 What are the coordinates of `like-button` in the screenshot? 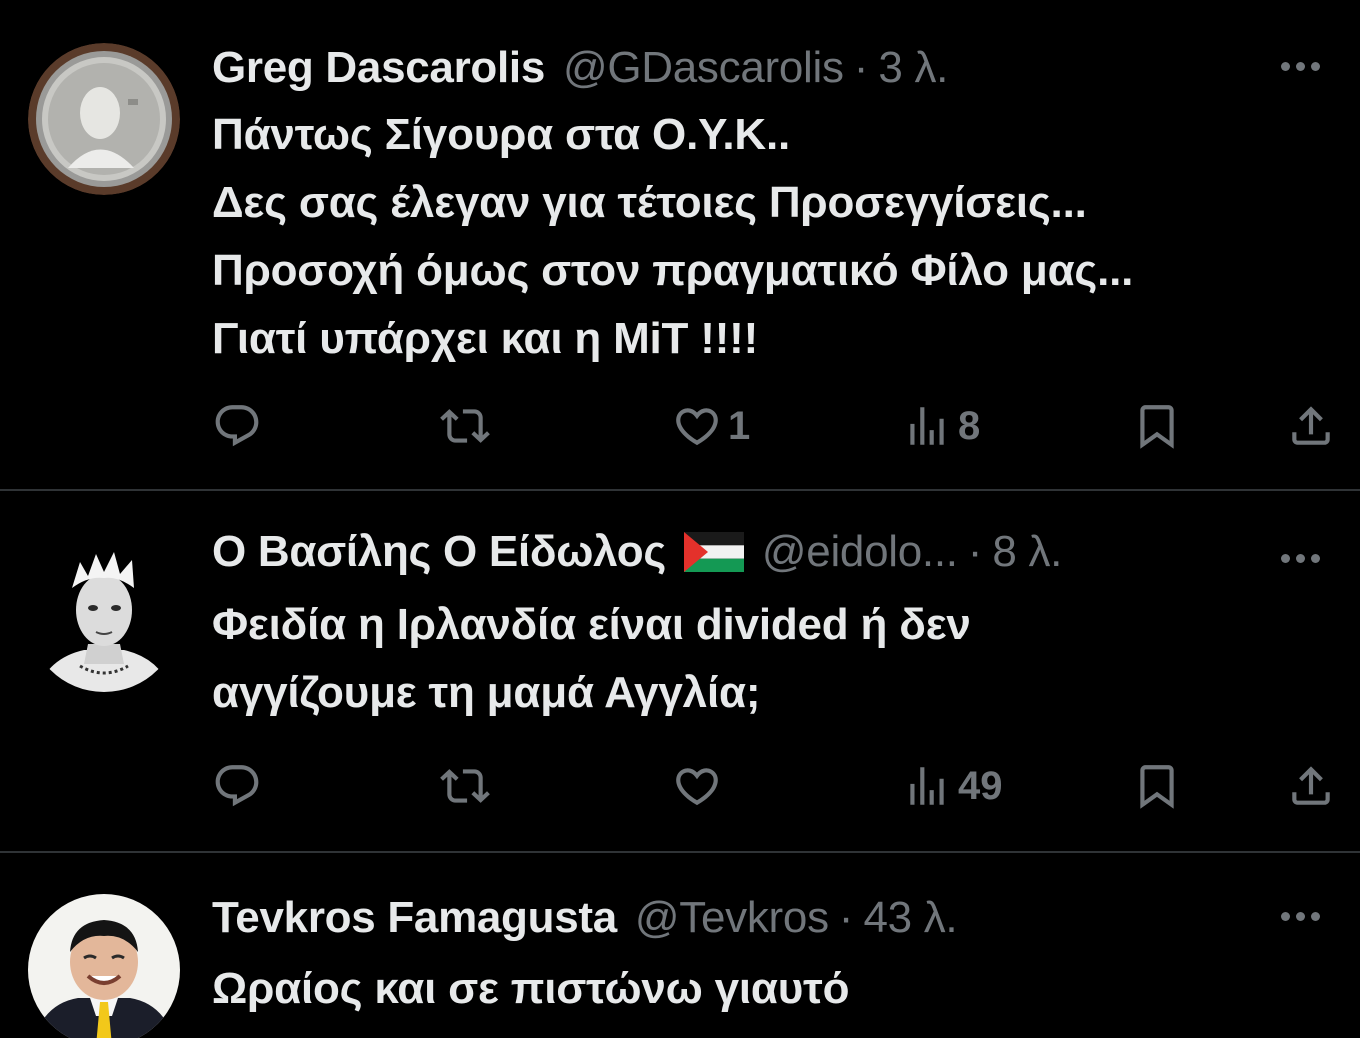 It's located at (700, 786).